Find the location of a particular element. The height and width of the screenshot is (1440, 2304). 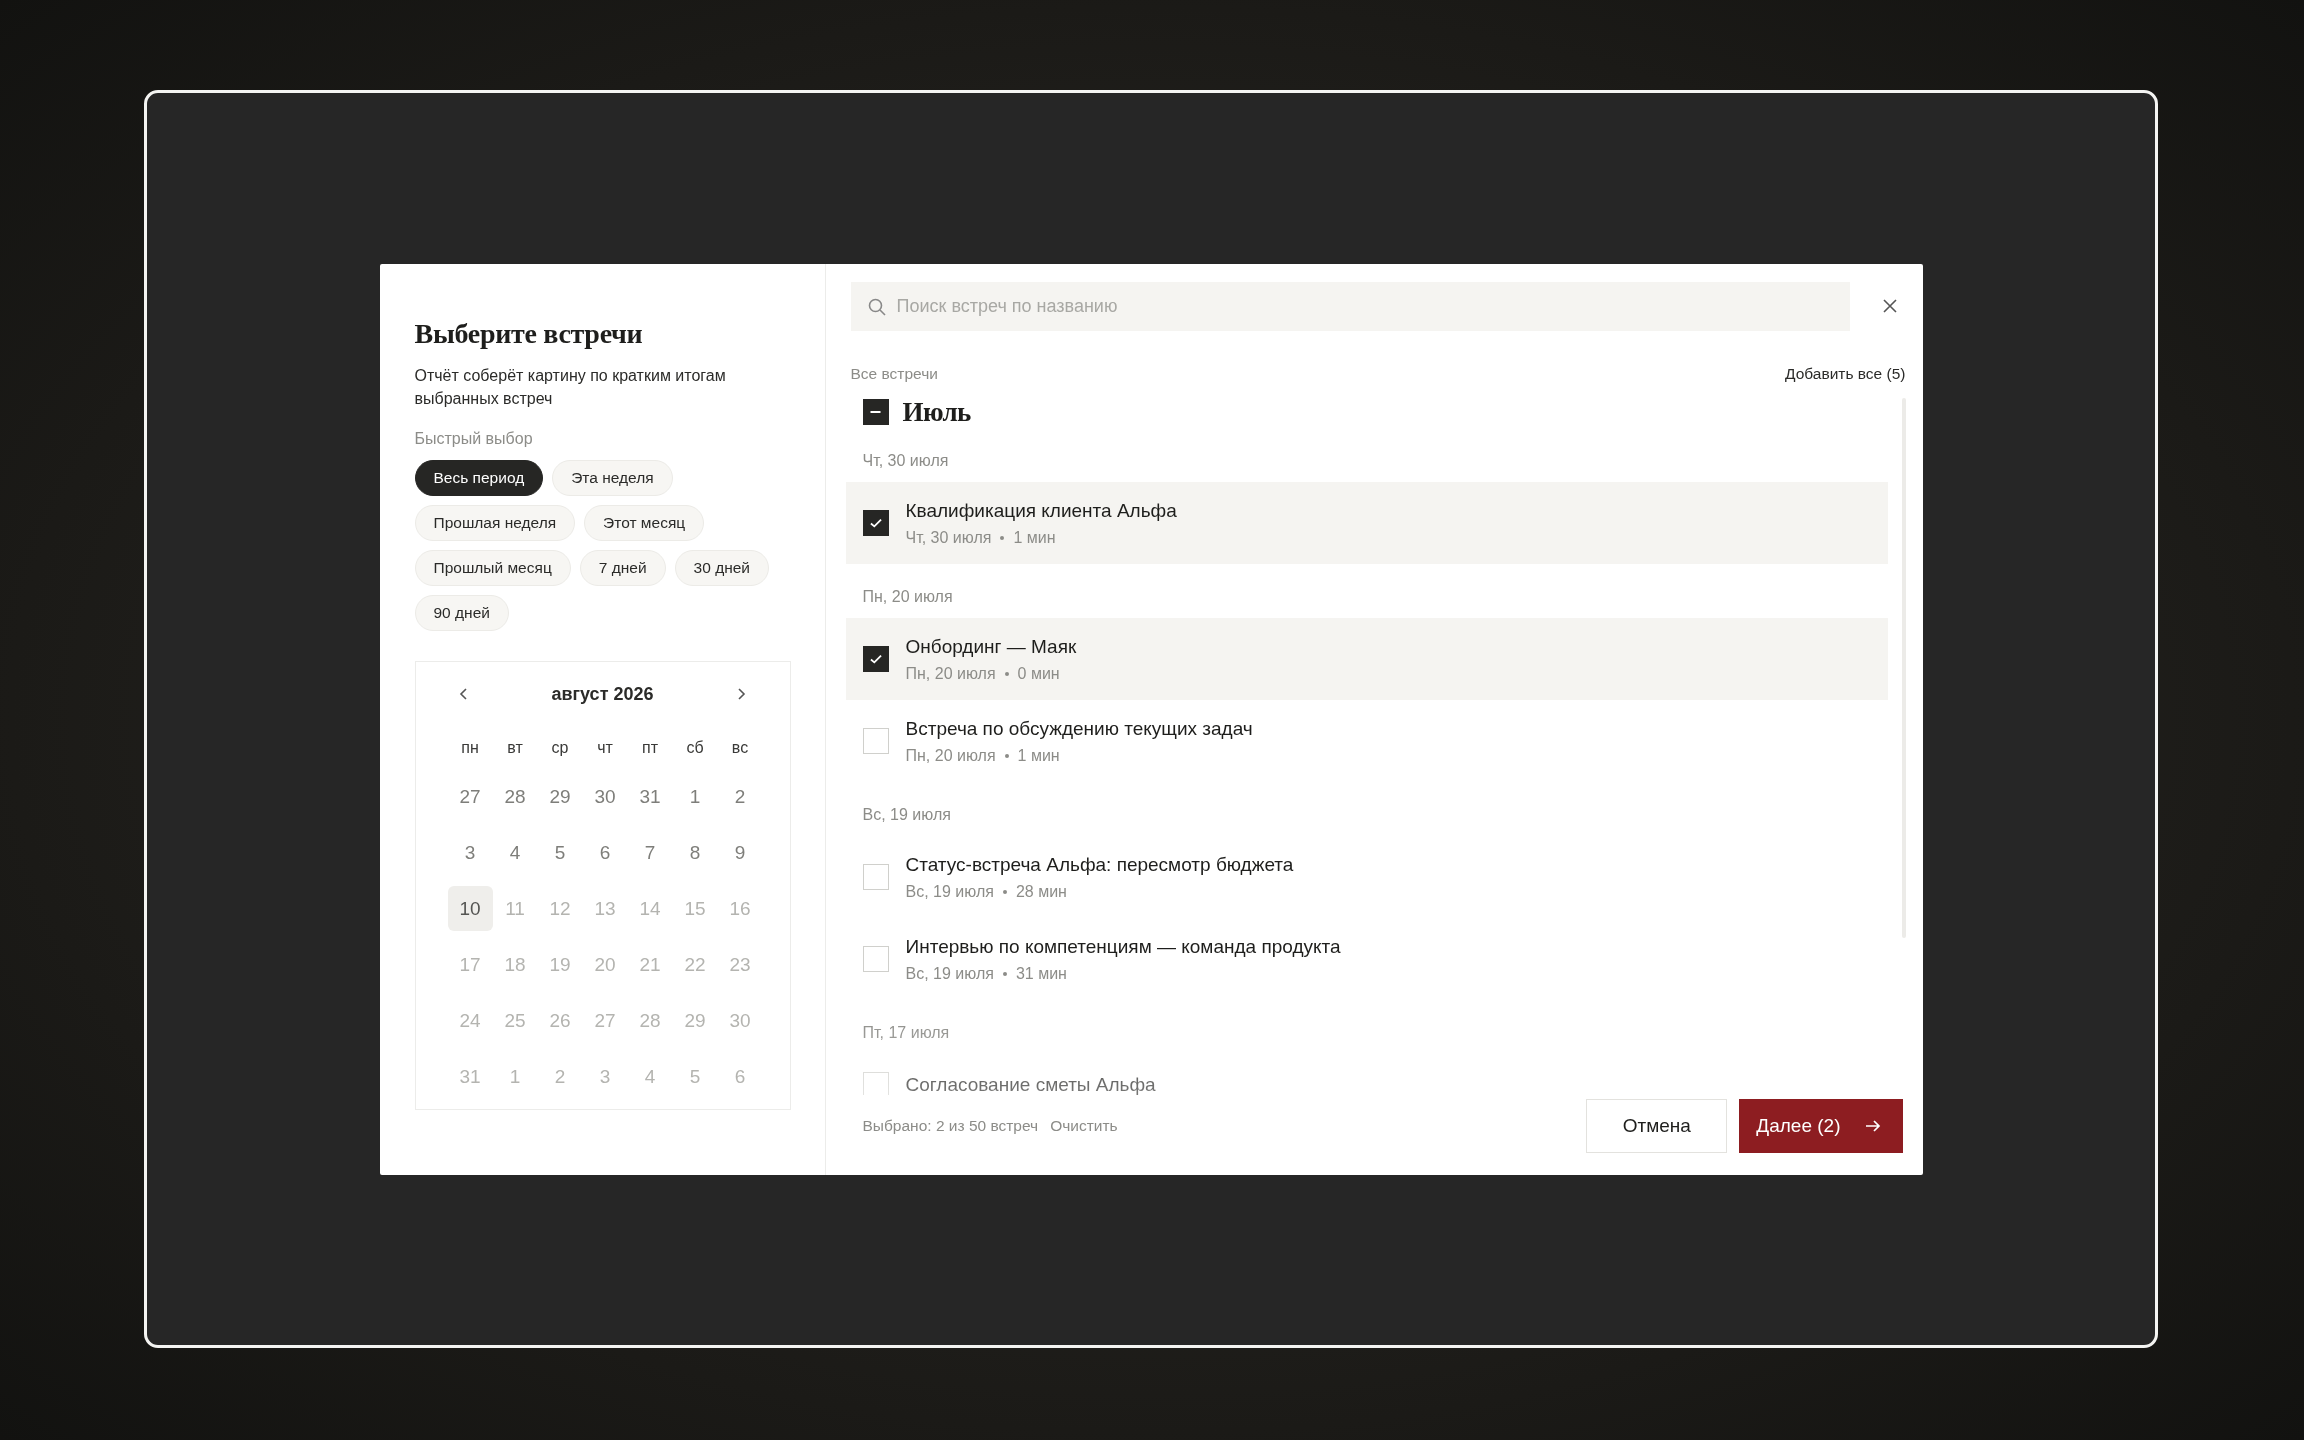

calendar-day: 6 is located at coordinates (605, 852).